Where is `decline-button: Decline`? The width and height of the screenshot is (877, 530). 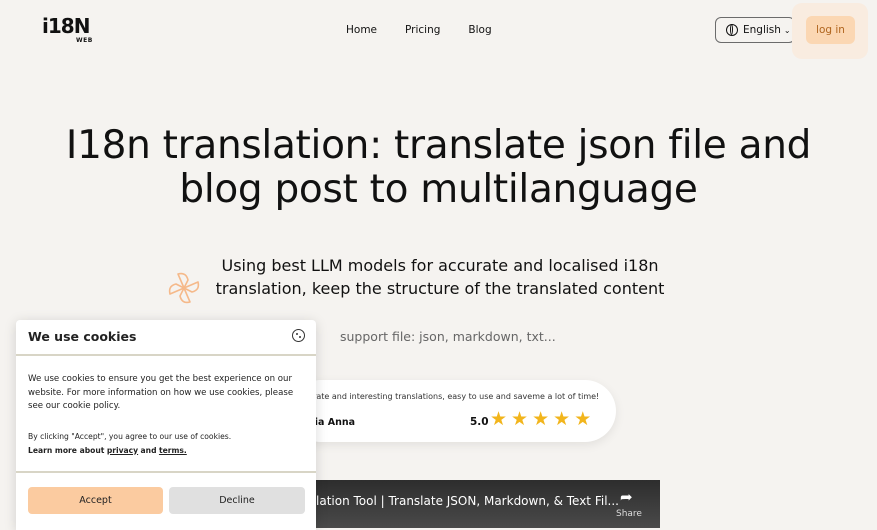
decline-button: Decline is located at coordinates (237, 500).